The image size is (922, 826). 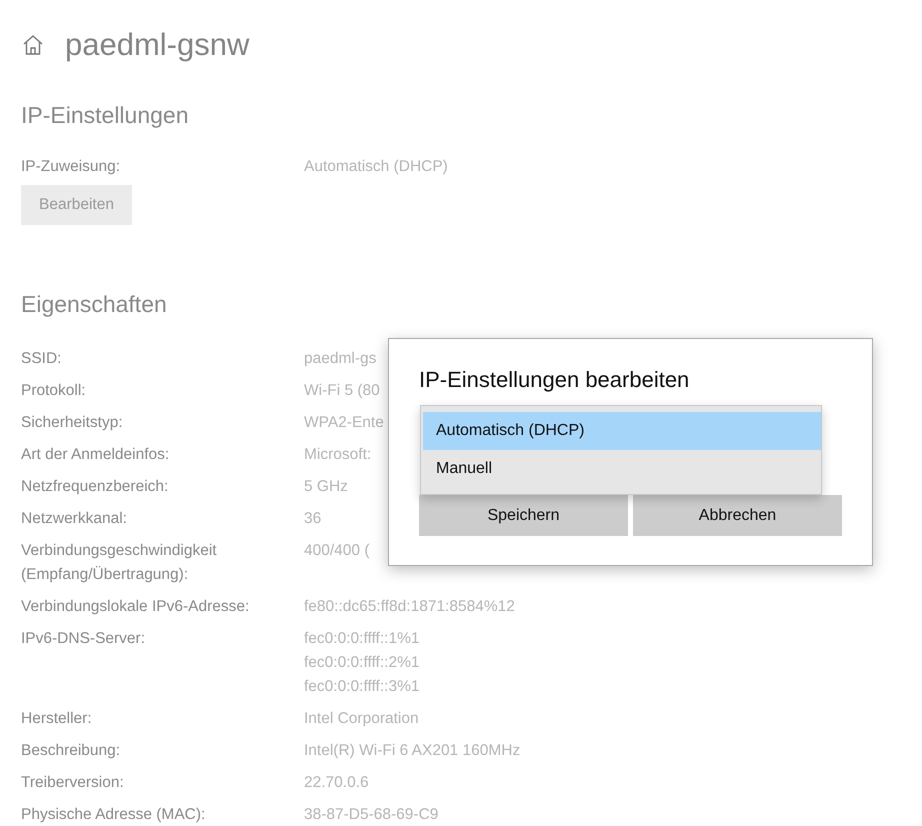 What do you see at coordinates (362, 663) in the screenshot?
I see `property-value: fec0:0:0:ffff::2%1` at bounding box center [362, 663].